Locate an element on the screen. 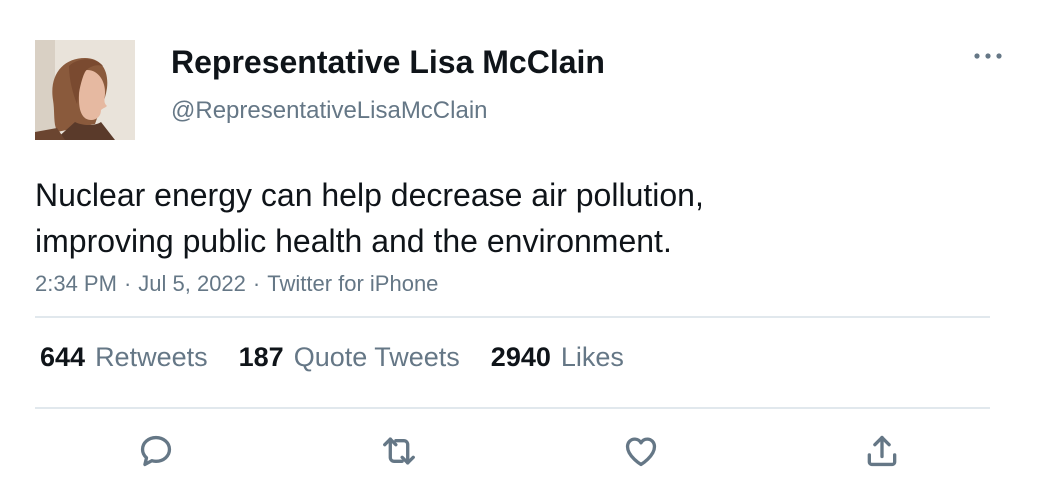 The width and height of the screenshot is (1050, 480). tweet-source: Twitter for iPhone is located at coordinates (352, 283).